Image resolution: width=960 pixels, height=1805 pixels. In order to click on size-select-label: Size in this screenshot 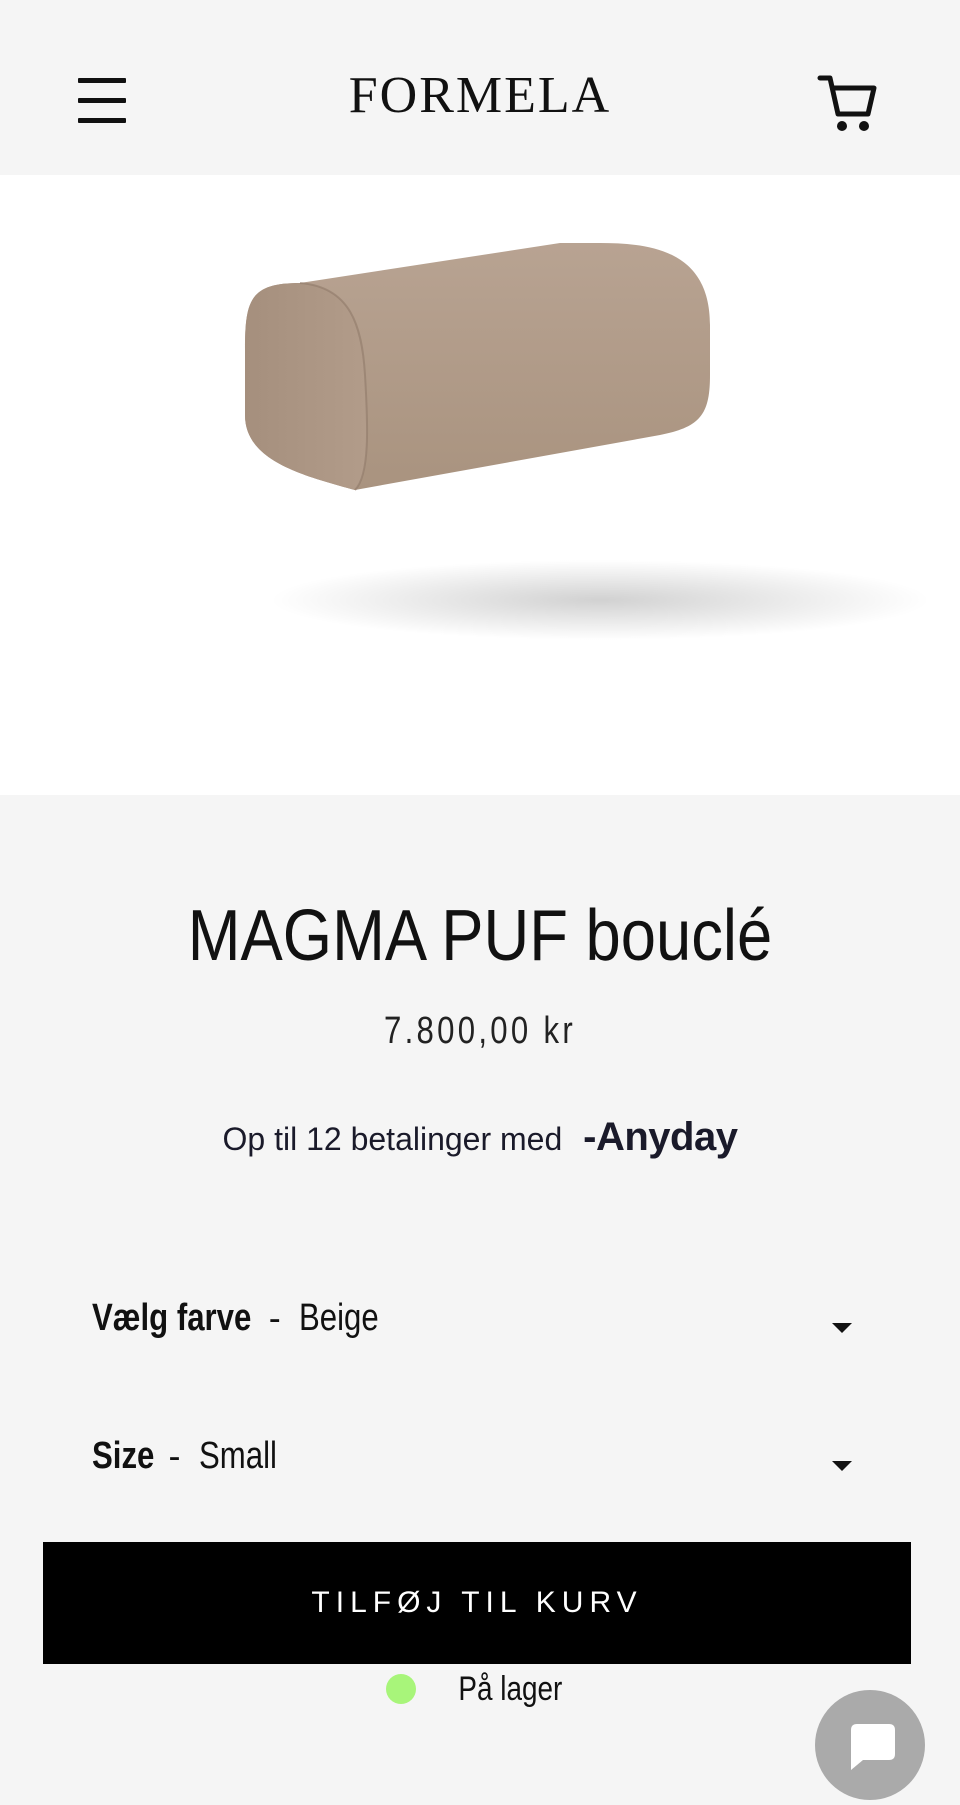, I will do `click(123, 1456)`.